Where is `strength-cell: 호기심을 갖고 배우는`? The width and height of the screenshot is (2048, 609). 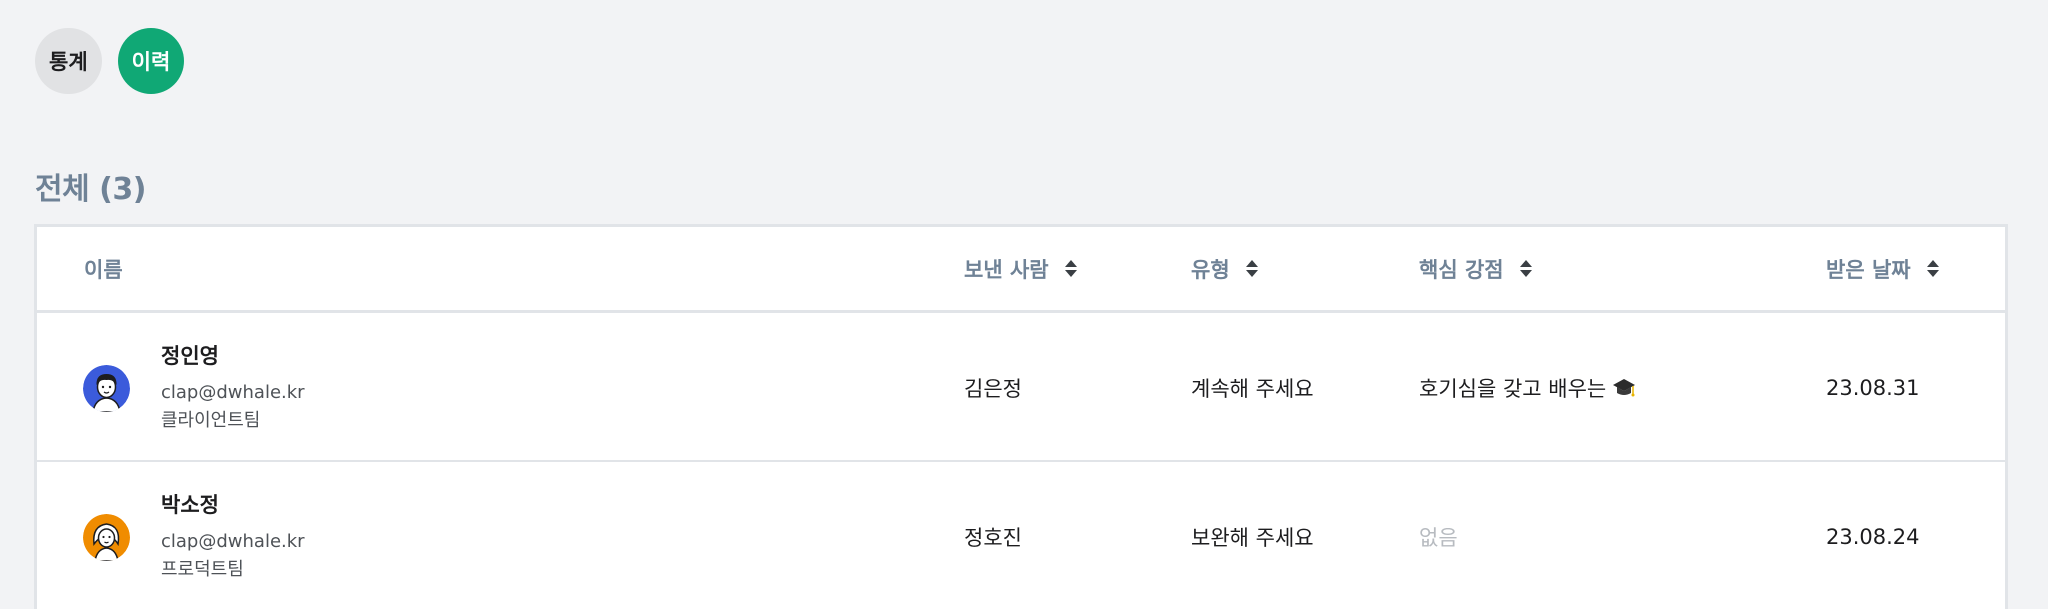 strength-cell: 호기심을 갖고 배우는 is located at coordinates (1527, 387).